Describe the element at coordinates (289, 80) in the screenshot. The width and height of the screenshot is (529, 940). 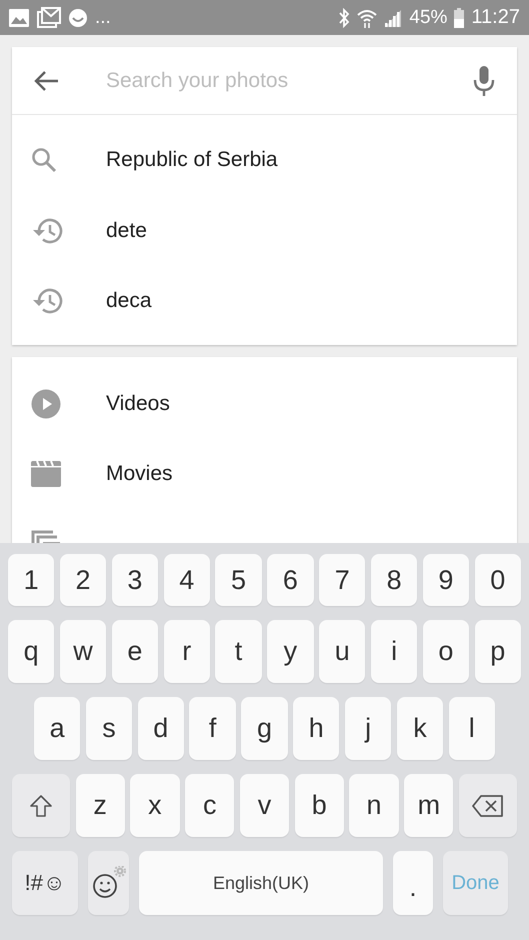
I see `search-field: Search your photos` at that location.